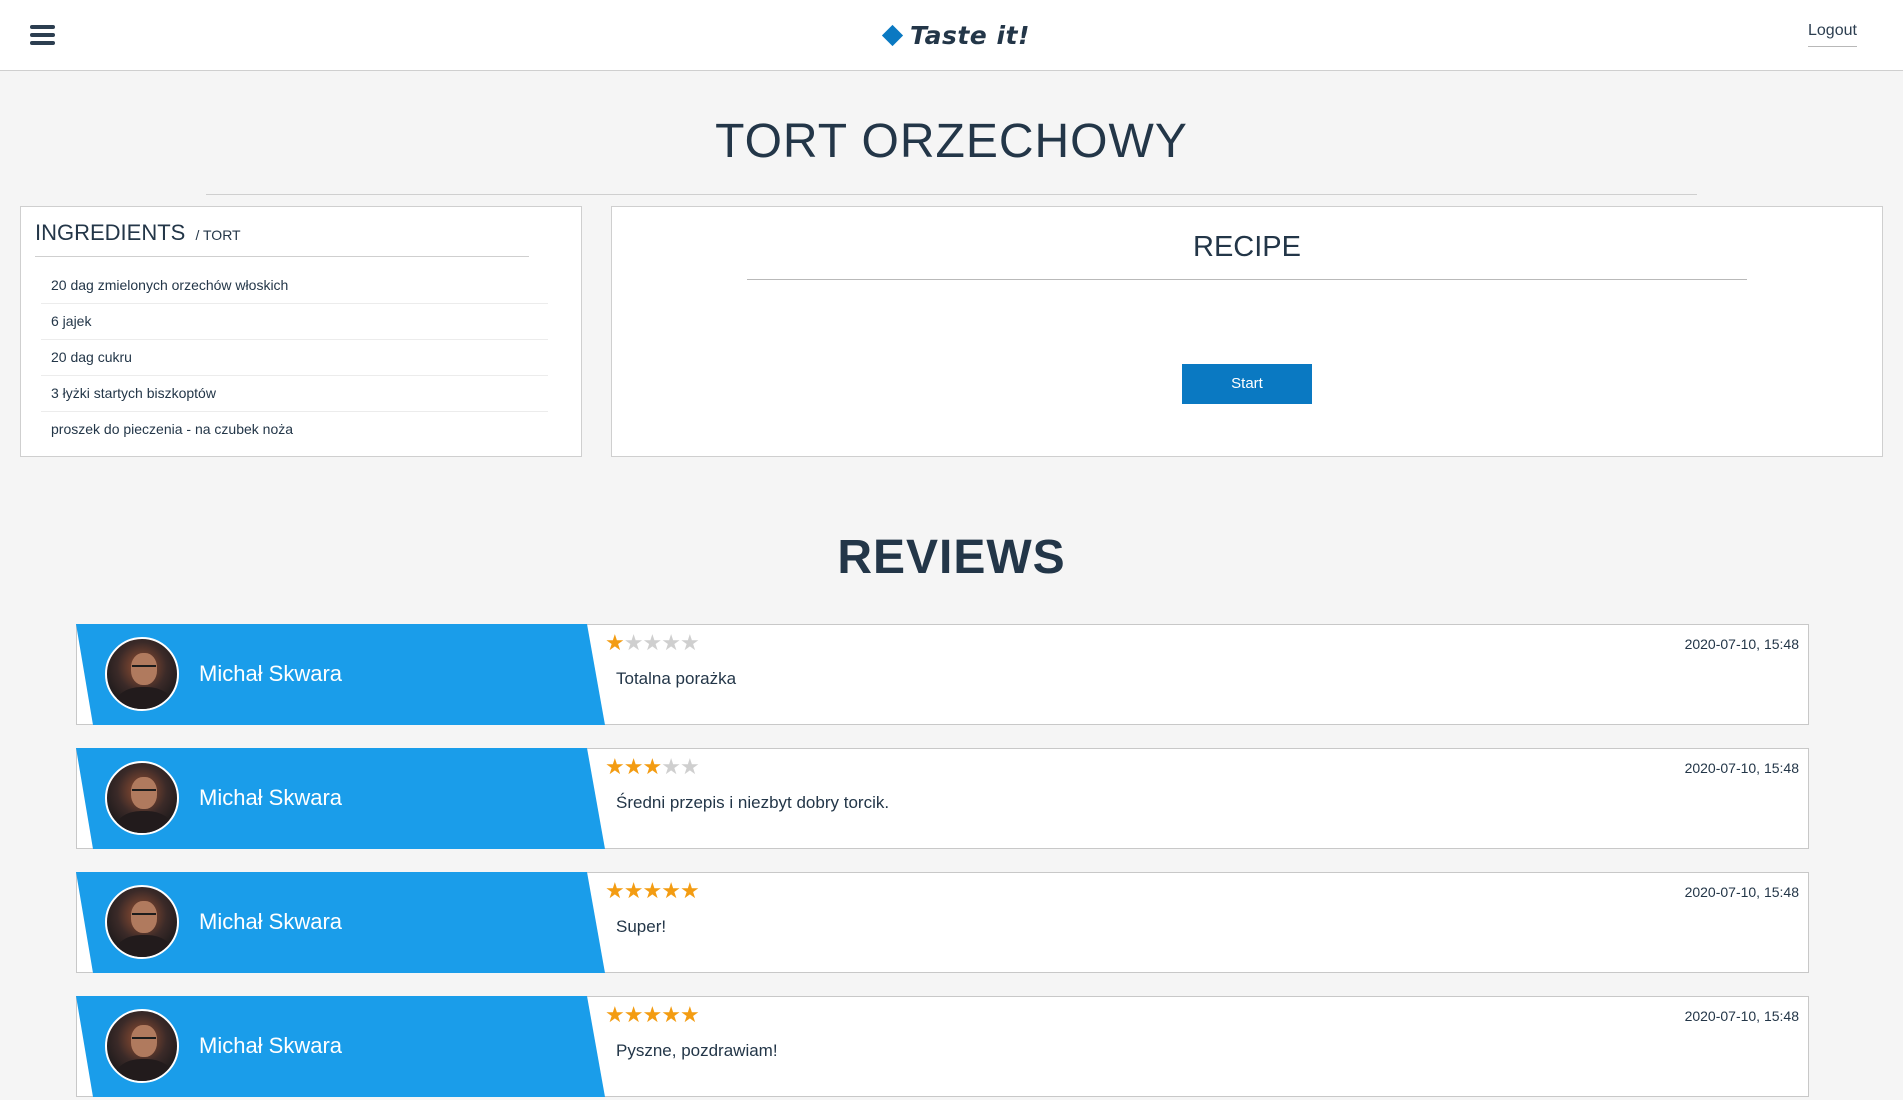  Describe the element at coordinates (1832, 34) in the screenshot. I see `logout-link: Logout` at that location.